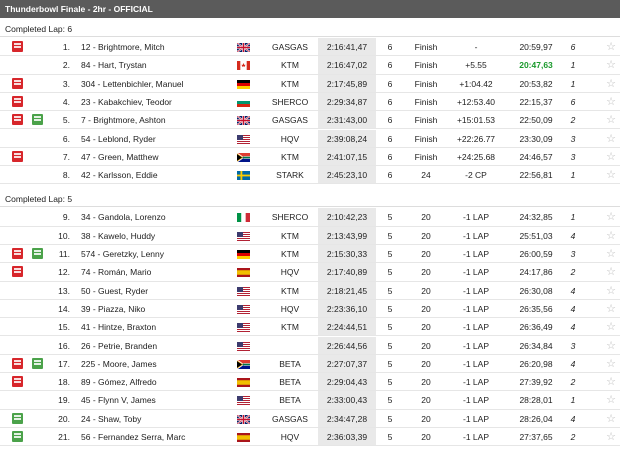 This screenshot has width=620, height=449. Describe the element at coordinates (290, 217) in the screenshot. I see `brand: SHERCO` at that location.